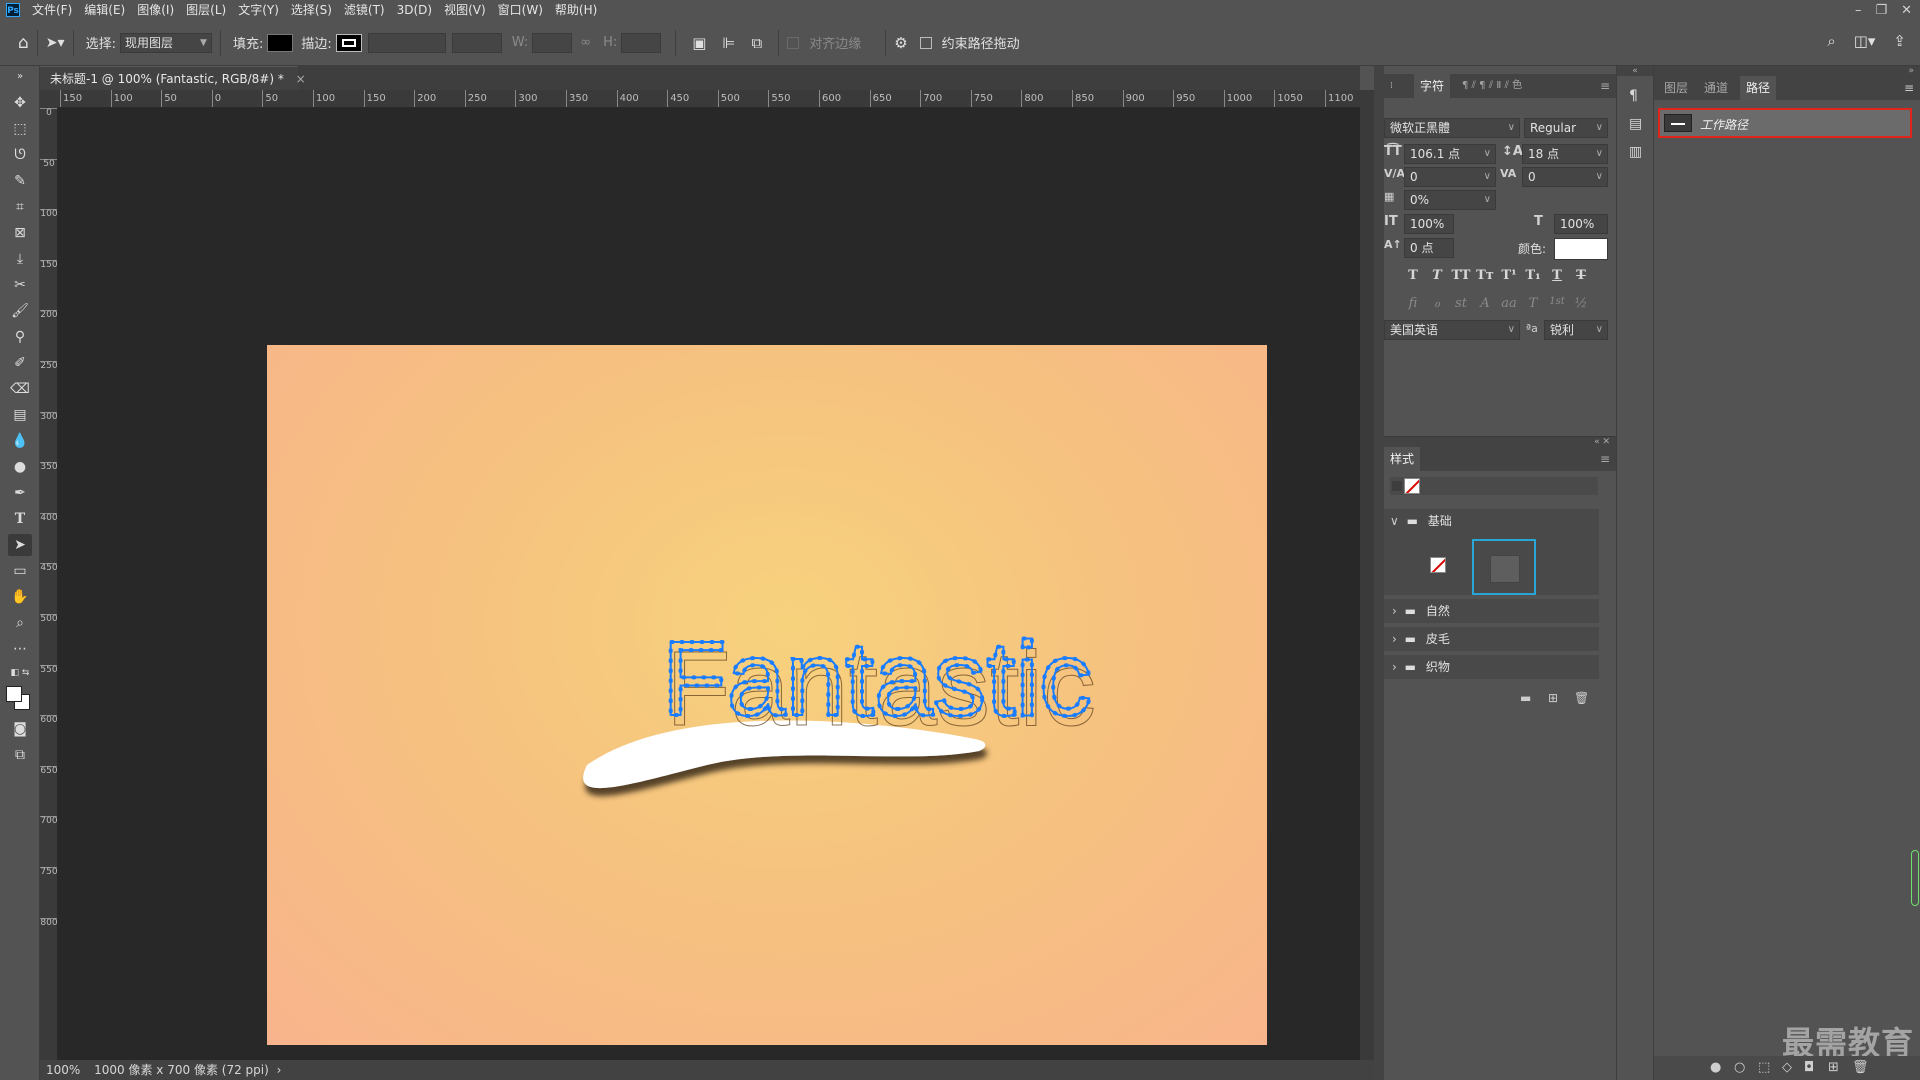 The width and height of the screenshot is (1920, 1080). I want to click on align-edges-checkbox, so click(793, 42).